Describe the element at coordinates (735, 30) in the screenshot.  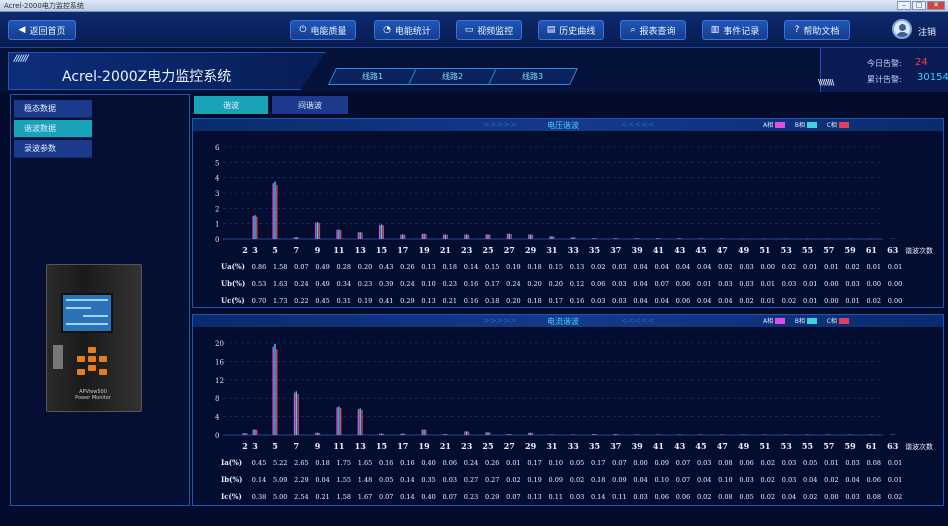
I see `nav-event-record-button: ▥ 事件记录` at that location.